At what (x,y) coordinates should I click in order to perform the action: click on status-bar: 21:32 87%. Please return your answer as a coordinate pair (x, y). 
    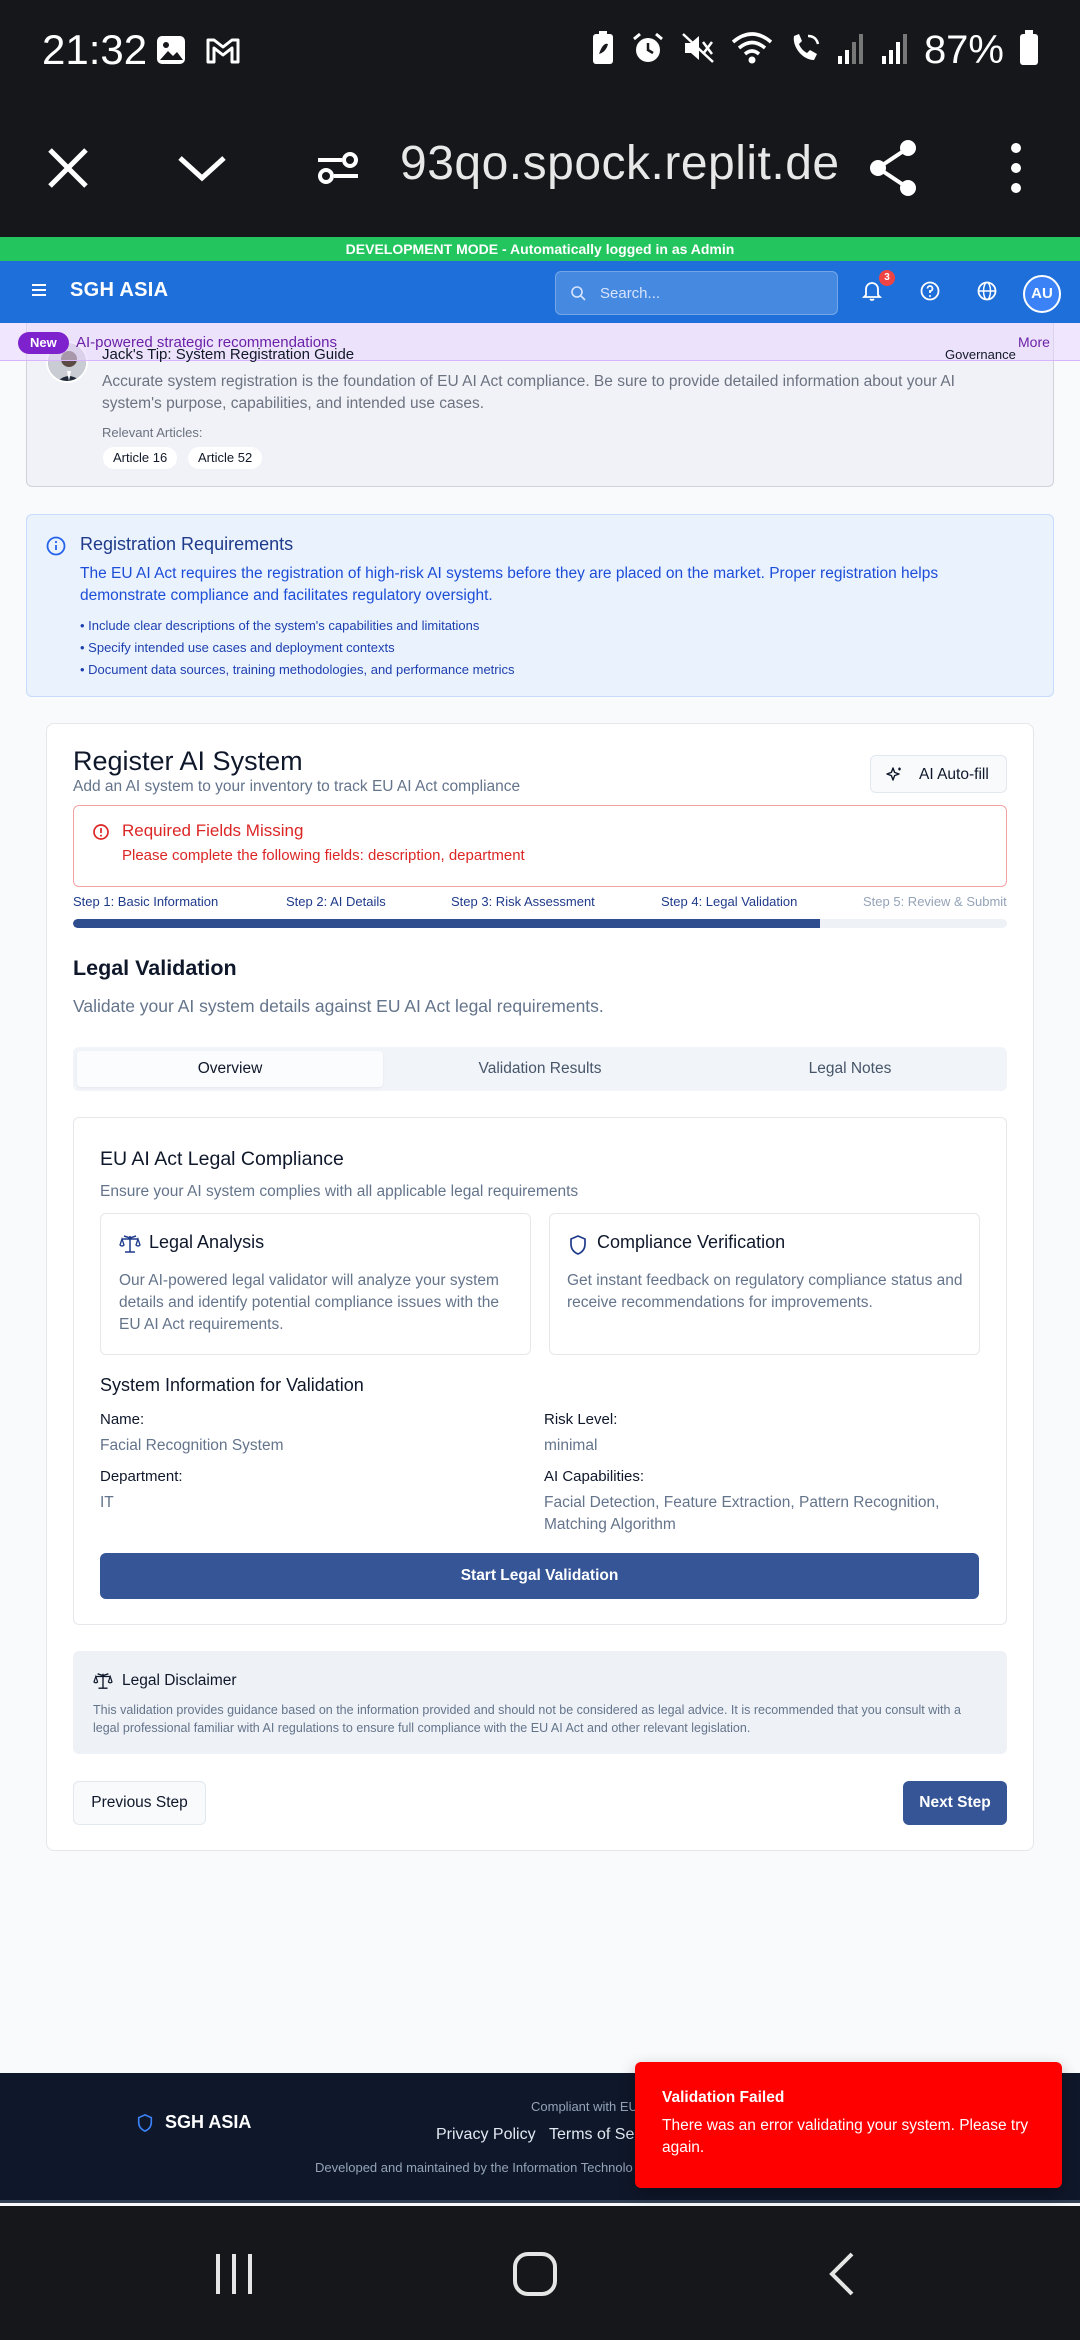
    Looking at the image, I should click on (540, 50).